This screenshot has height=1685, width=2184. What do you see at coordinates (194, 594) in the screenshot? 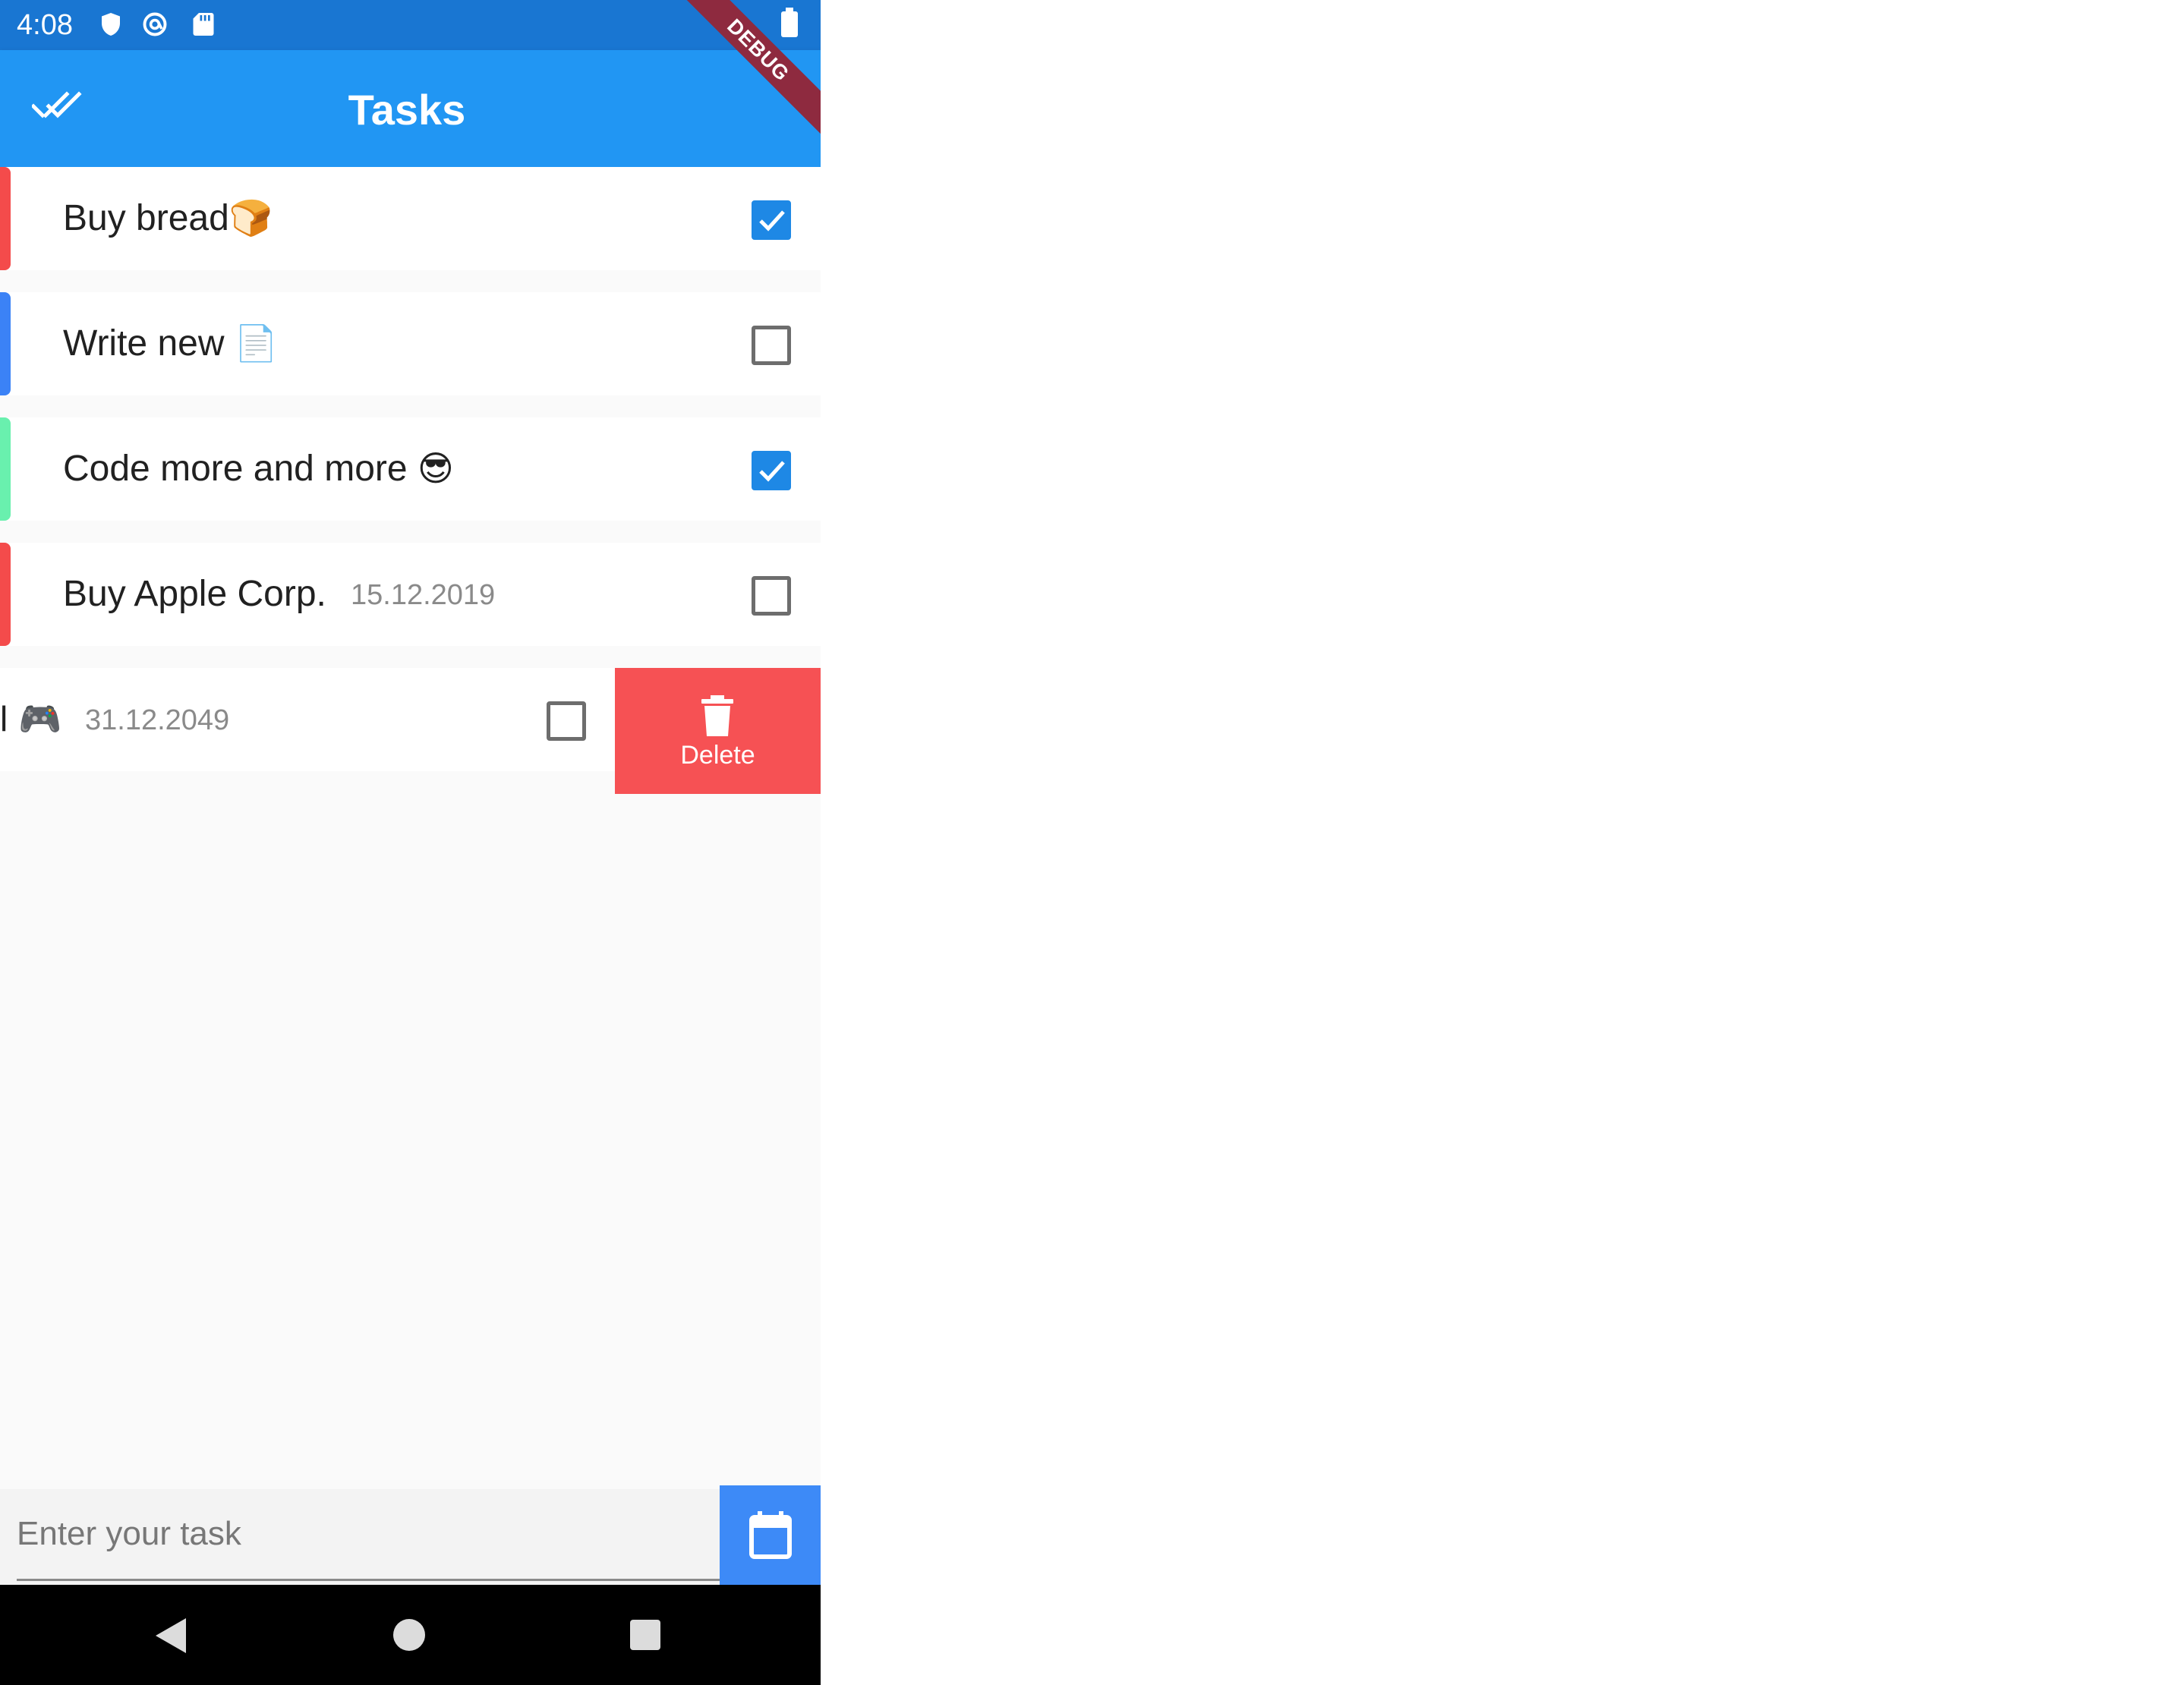
I see `task-title: Buy Apple Corp.` at bounding box center [194, 594].